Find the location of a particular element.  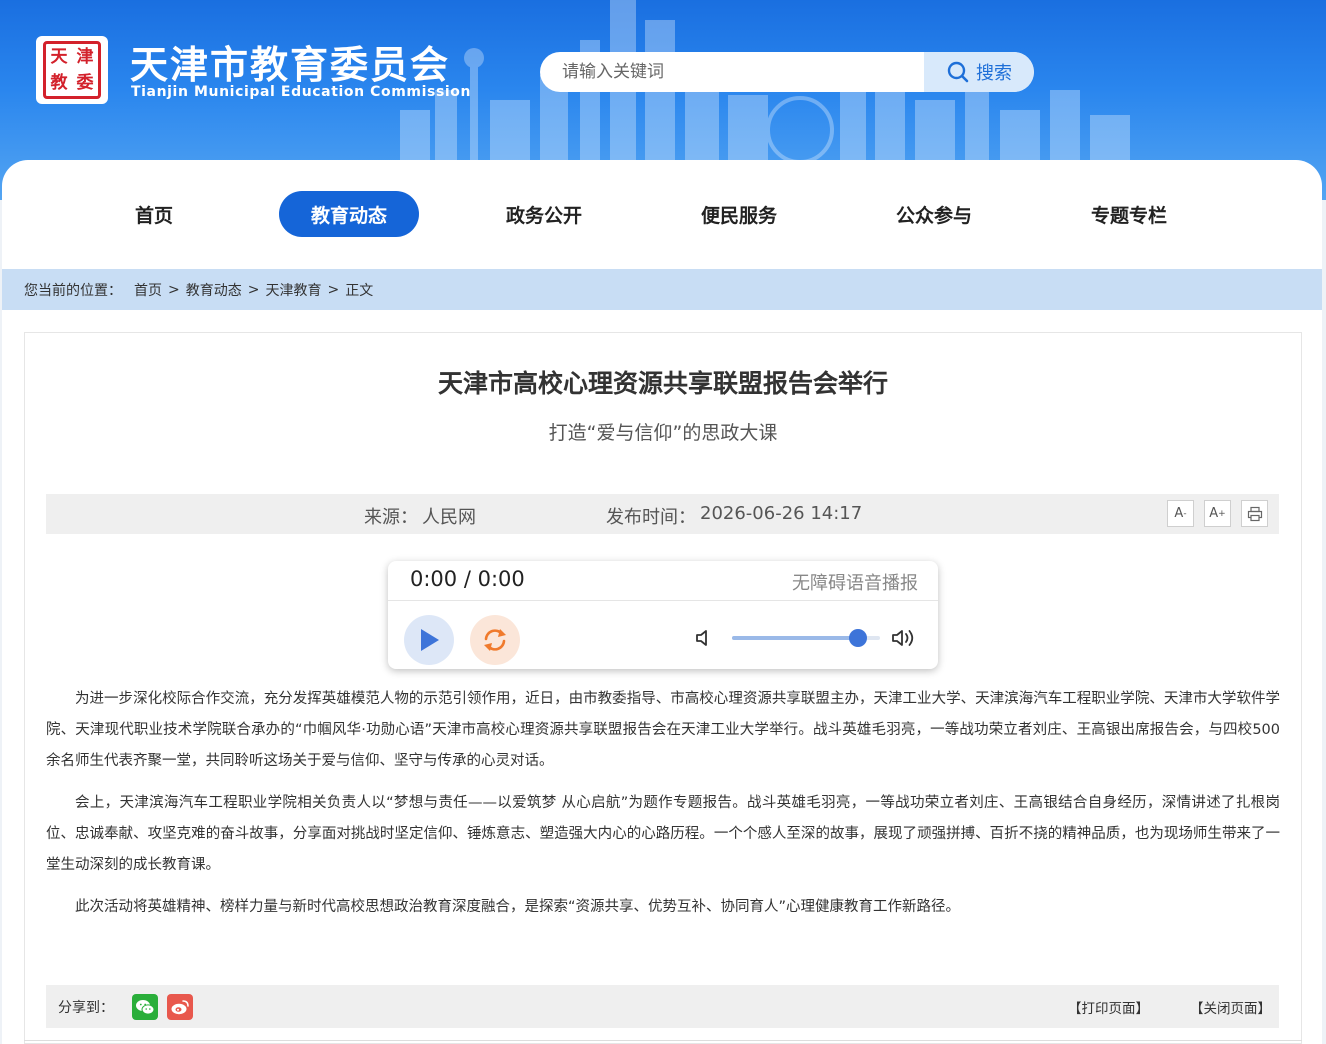

breadcrumb: 您当前的位置： 首页 > 教育动态 > 天津教育 > 正文 is located at coordinates (662, 289).